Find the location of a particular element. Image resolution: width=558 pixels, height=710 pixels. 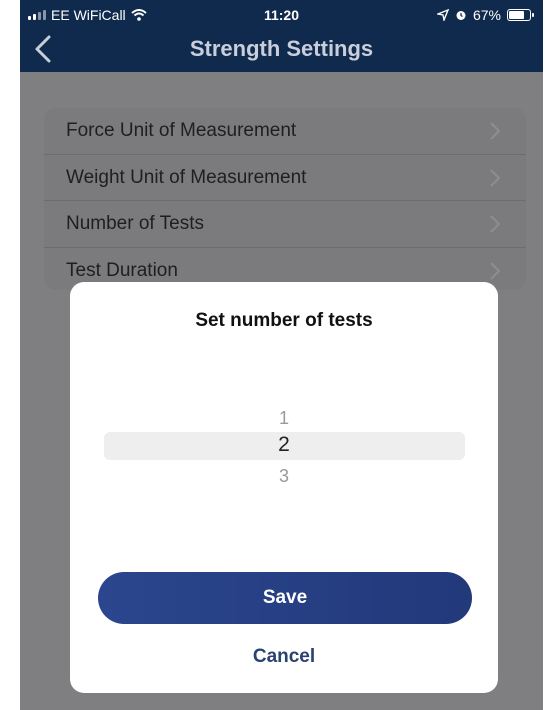

settings-item-force-unit: Force Unit of Measurement is located at coordinates (285, 131).